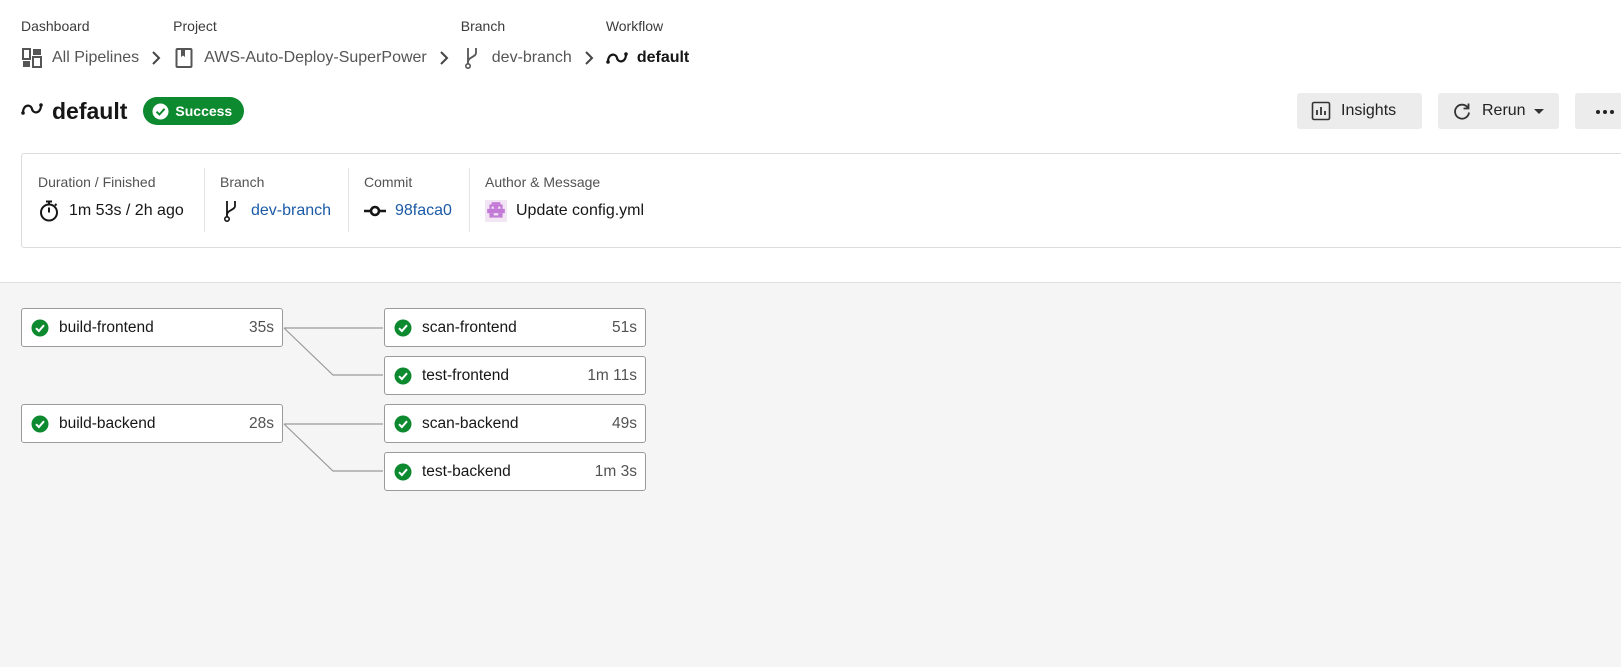 This screenshot has height=667, width=1621. Describe the element at coordinates (55, 26) in the screenshot. I see `breadcrumb-dashboard-label: Dashboard` at that location.